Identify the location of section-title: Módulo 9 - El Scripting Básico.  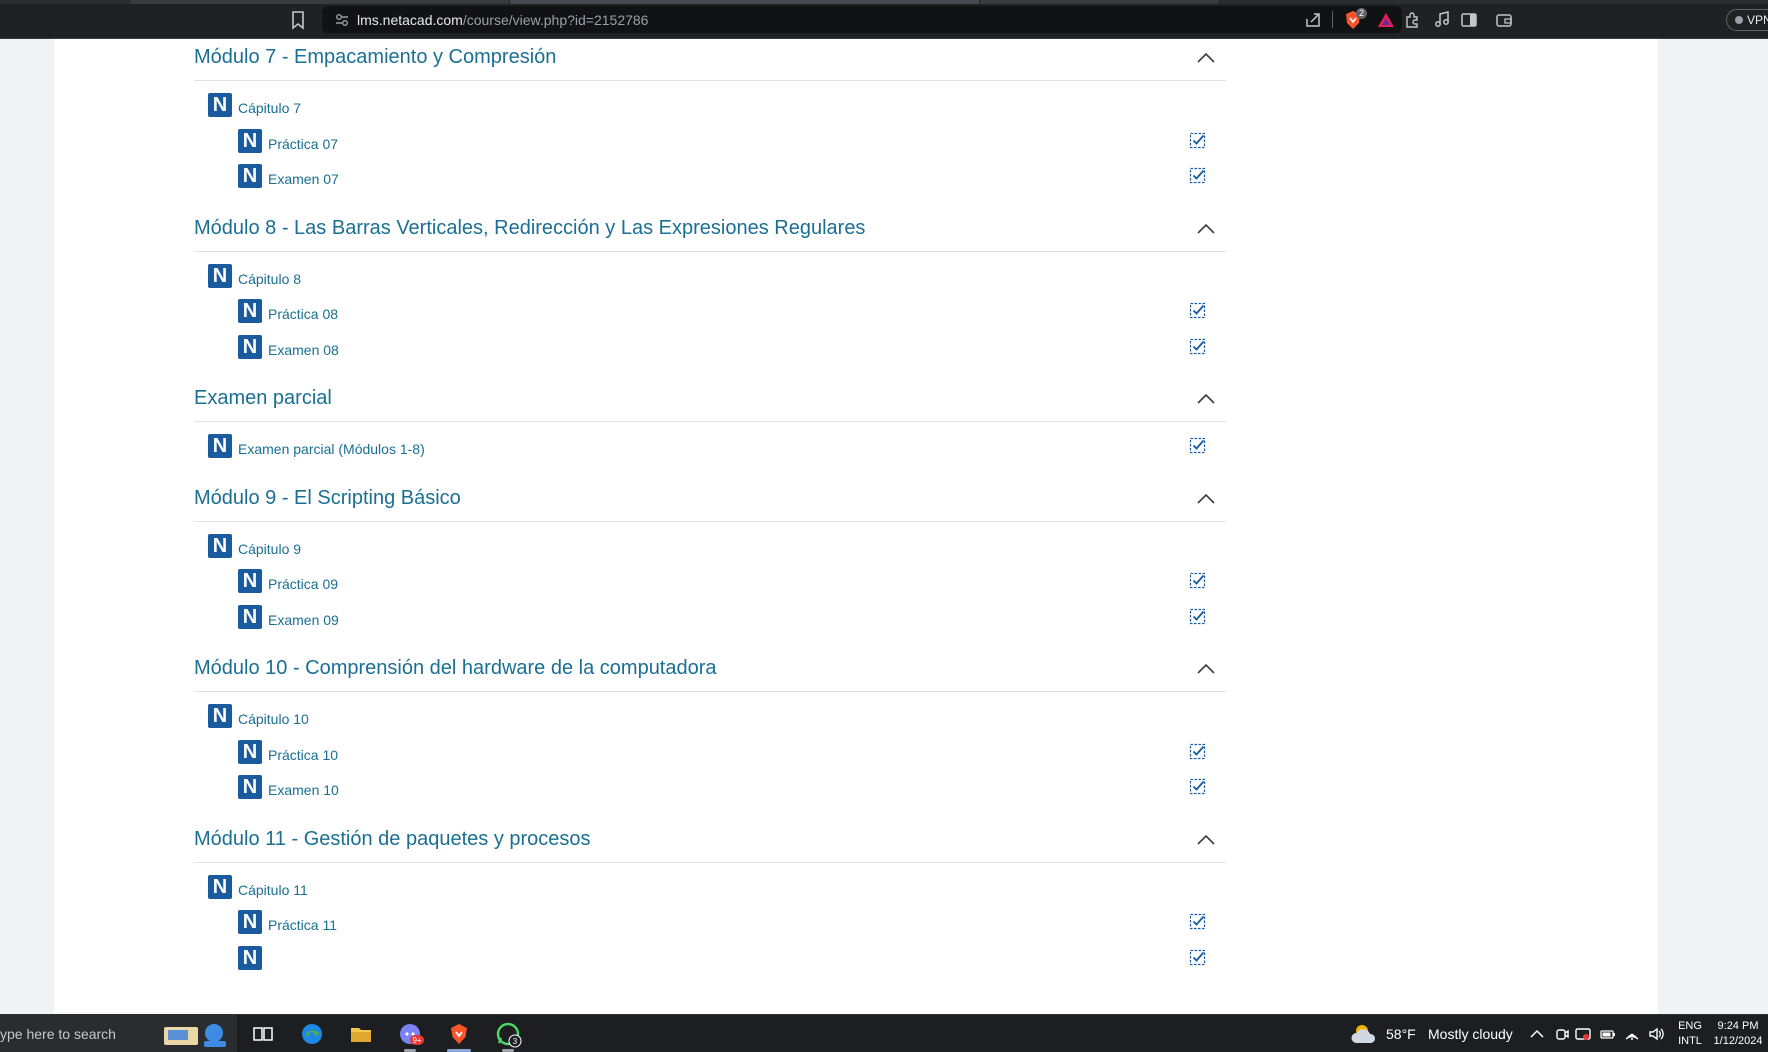
(327, 498).